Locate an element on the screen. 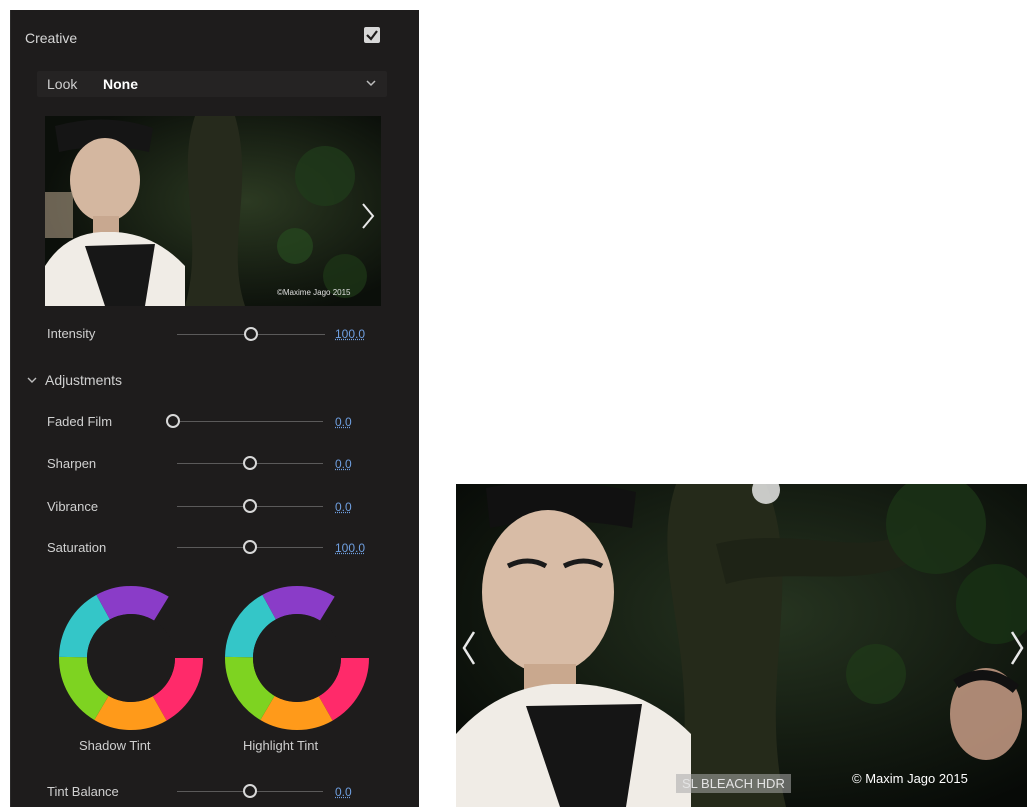 This screenshot has height=807, width=1027. faded-film-knob is located at coordinates (173, 421).